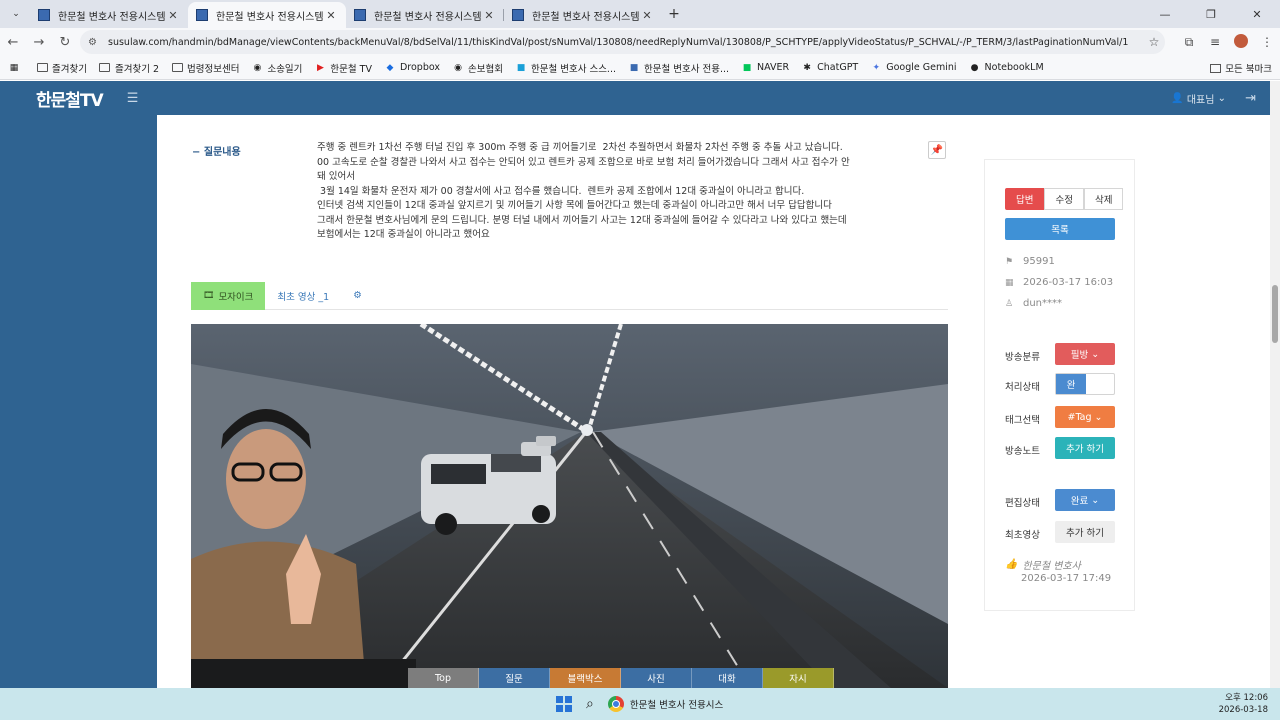  What do you see at coordinates (1085, 448) in the screenshot?
I see `broadcast-note-add-button: 추가 하기` at bounding box center [1085, 448].